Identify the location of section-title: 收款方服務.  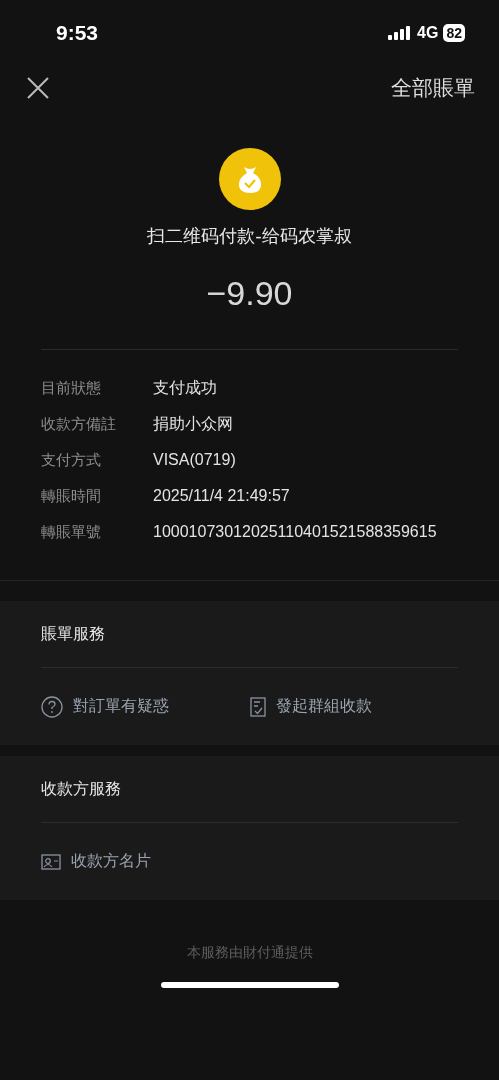
(249, 789).